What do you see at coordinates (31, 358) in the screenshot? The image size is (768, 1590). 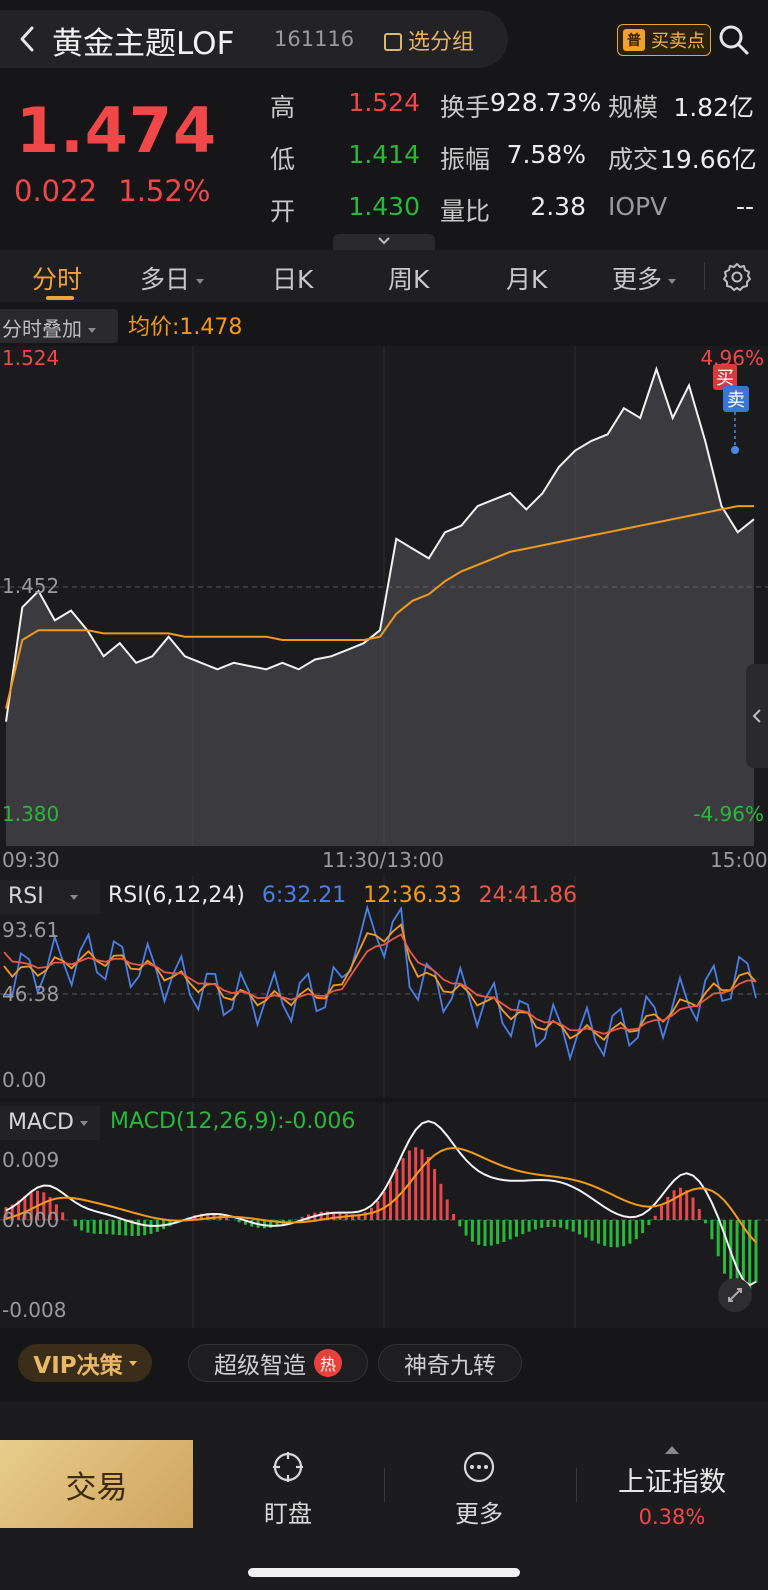 I see `y-axis-high: 1.524` at bounding box center [31, 358].